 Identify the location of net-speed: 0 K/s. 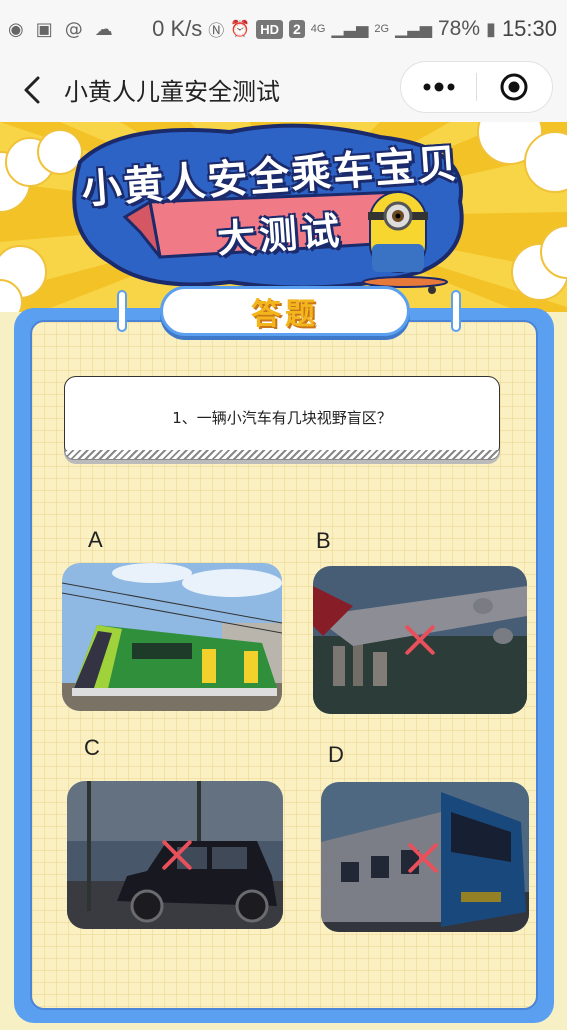
(177, 28).